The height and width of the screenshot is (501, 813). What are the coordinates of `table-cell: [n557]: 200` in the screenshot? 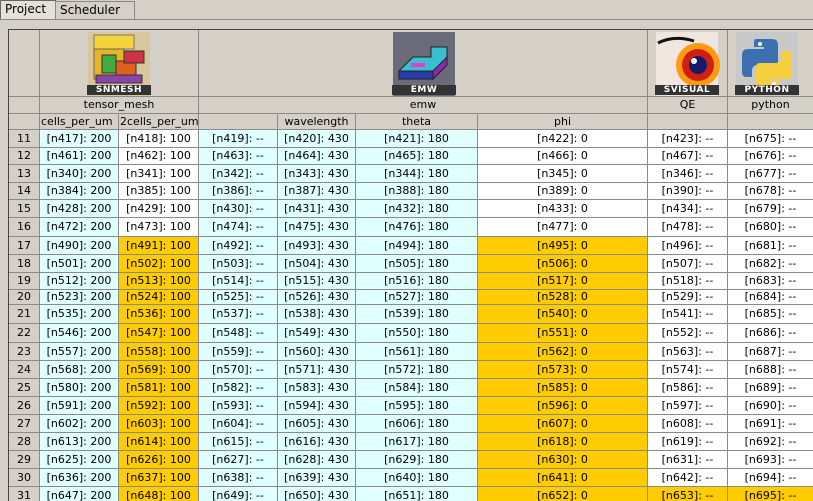 It's located at (79, 352).